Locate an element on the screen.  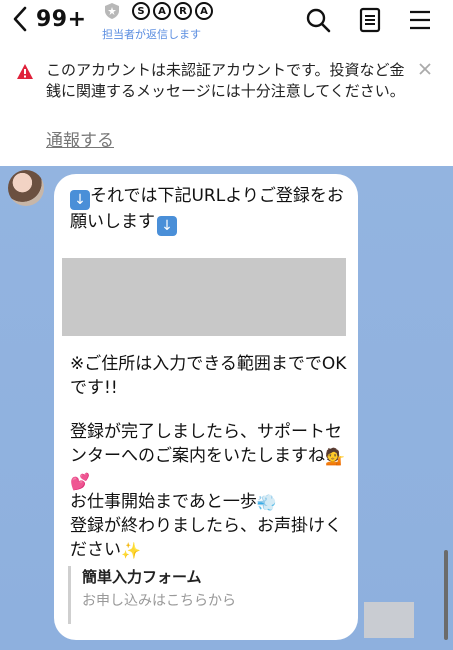
link-title: 簡単入力フォーム is located at coordinates (142, 577).